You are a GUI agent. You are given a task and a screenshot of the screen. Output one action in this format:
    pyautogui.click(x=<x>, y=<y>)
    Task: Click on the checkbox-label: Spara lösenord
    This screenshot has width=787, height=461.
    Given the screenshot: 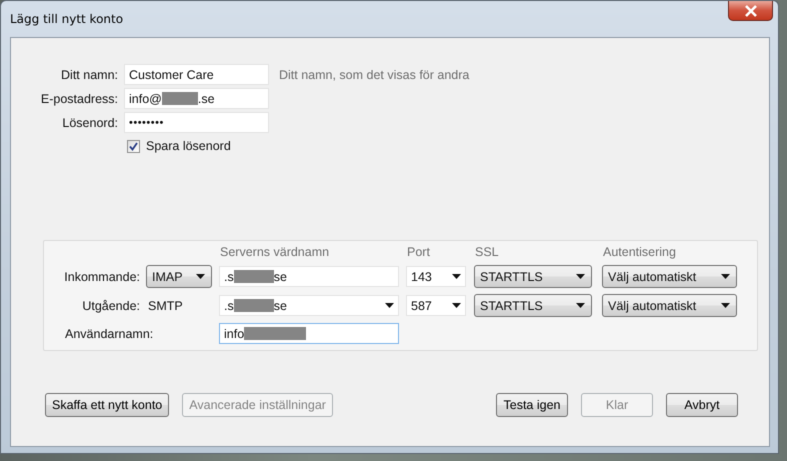 What is the action you would take?
    pyautogui.click(x=188, y=146)
    